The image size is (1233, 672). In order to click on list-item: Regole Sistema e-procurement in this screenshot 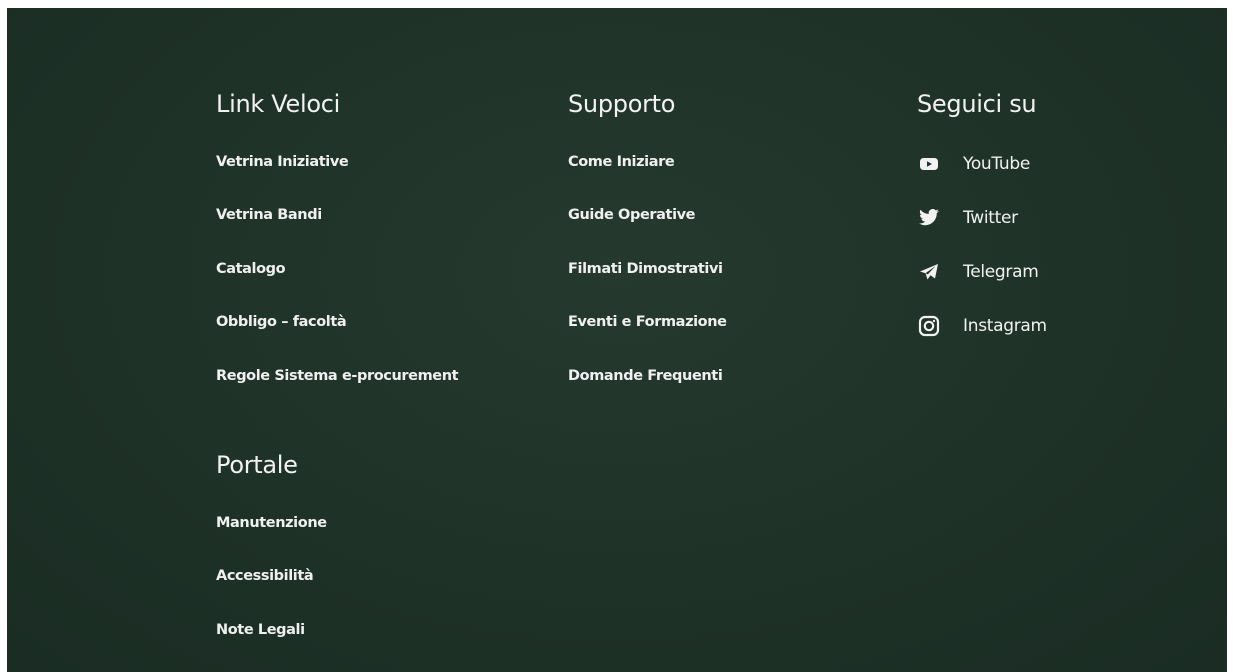, I will do `click(337, 376)`.